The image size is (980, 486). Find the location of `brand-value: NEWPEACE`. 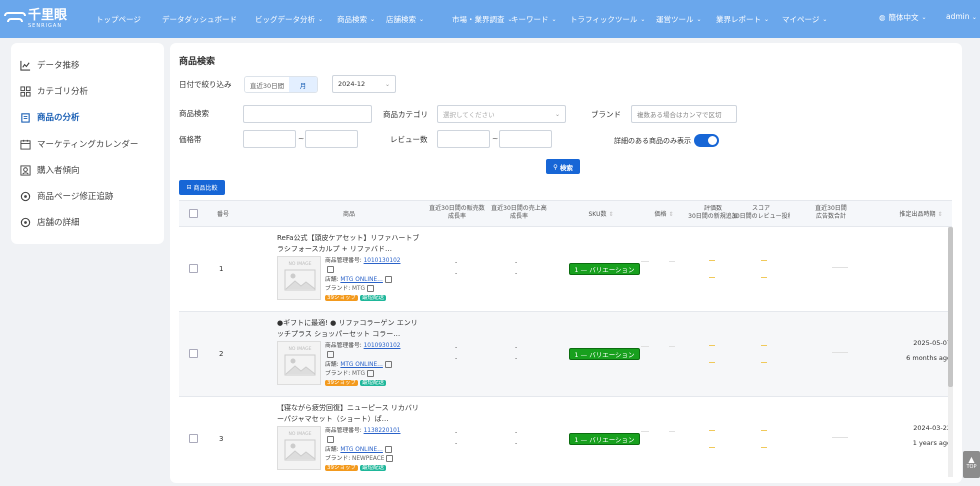

brand-value: NEWPEACE is located at coordinates (368, 459).